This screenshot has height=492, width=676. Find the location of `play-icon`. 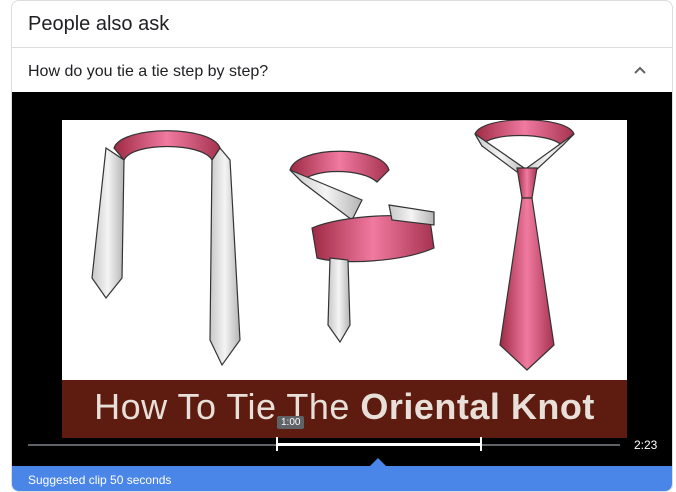

play-icon is located at coordinates (398, 308).